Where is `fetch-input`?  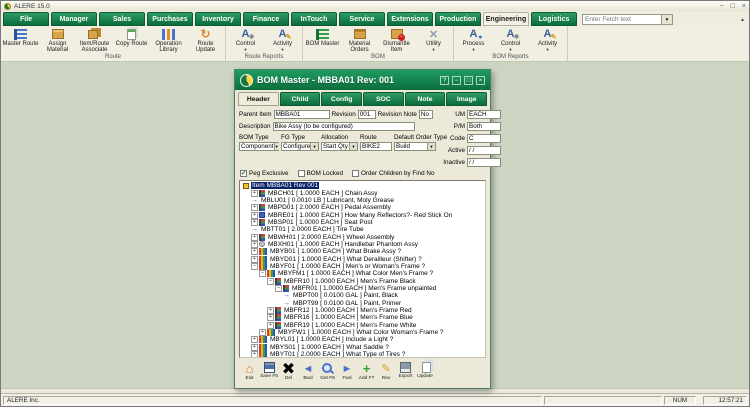
fetch-input is located at coordinates (622, 19).